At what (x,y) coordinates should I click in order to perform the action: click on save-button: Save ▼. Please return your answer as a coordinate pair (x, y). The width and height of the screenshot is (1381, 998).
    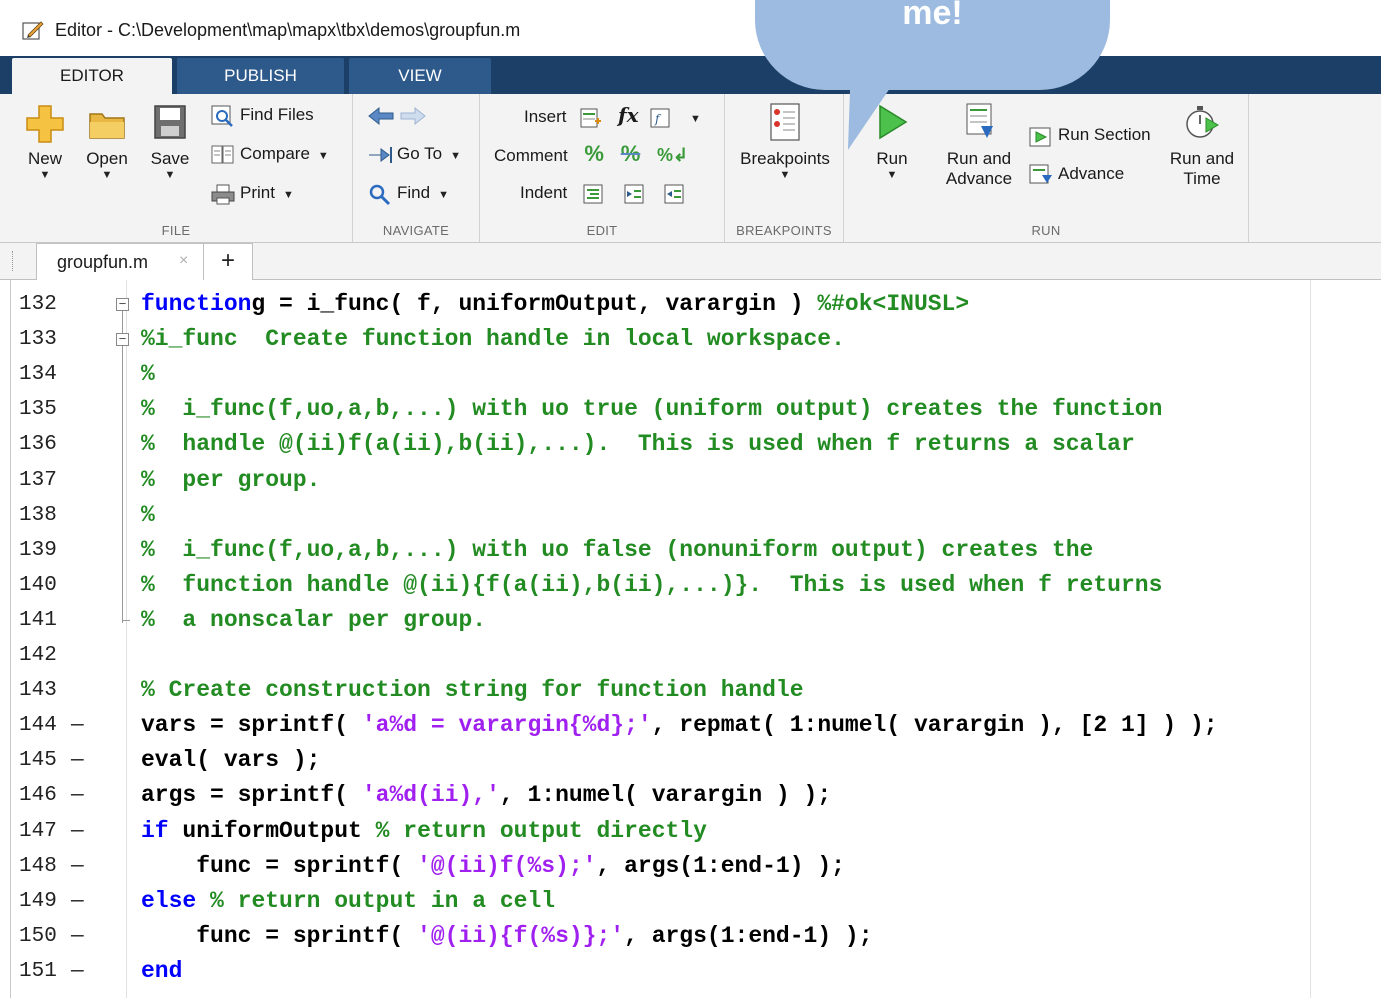
    Looking at the image, I should click on (170, 140).